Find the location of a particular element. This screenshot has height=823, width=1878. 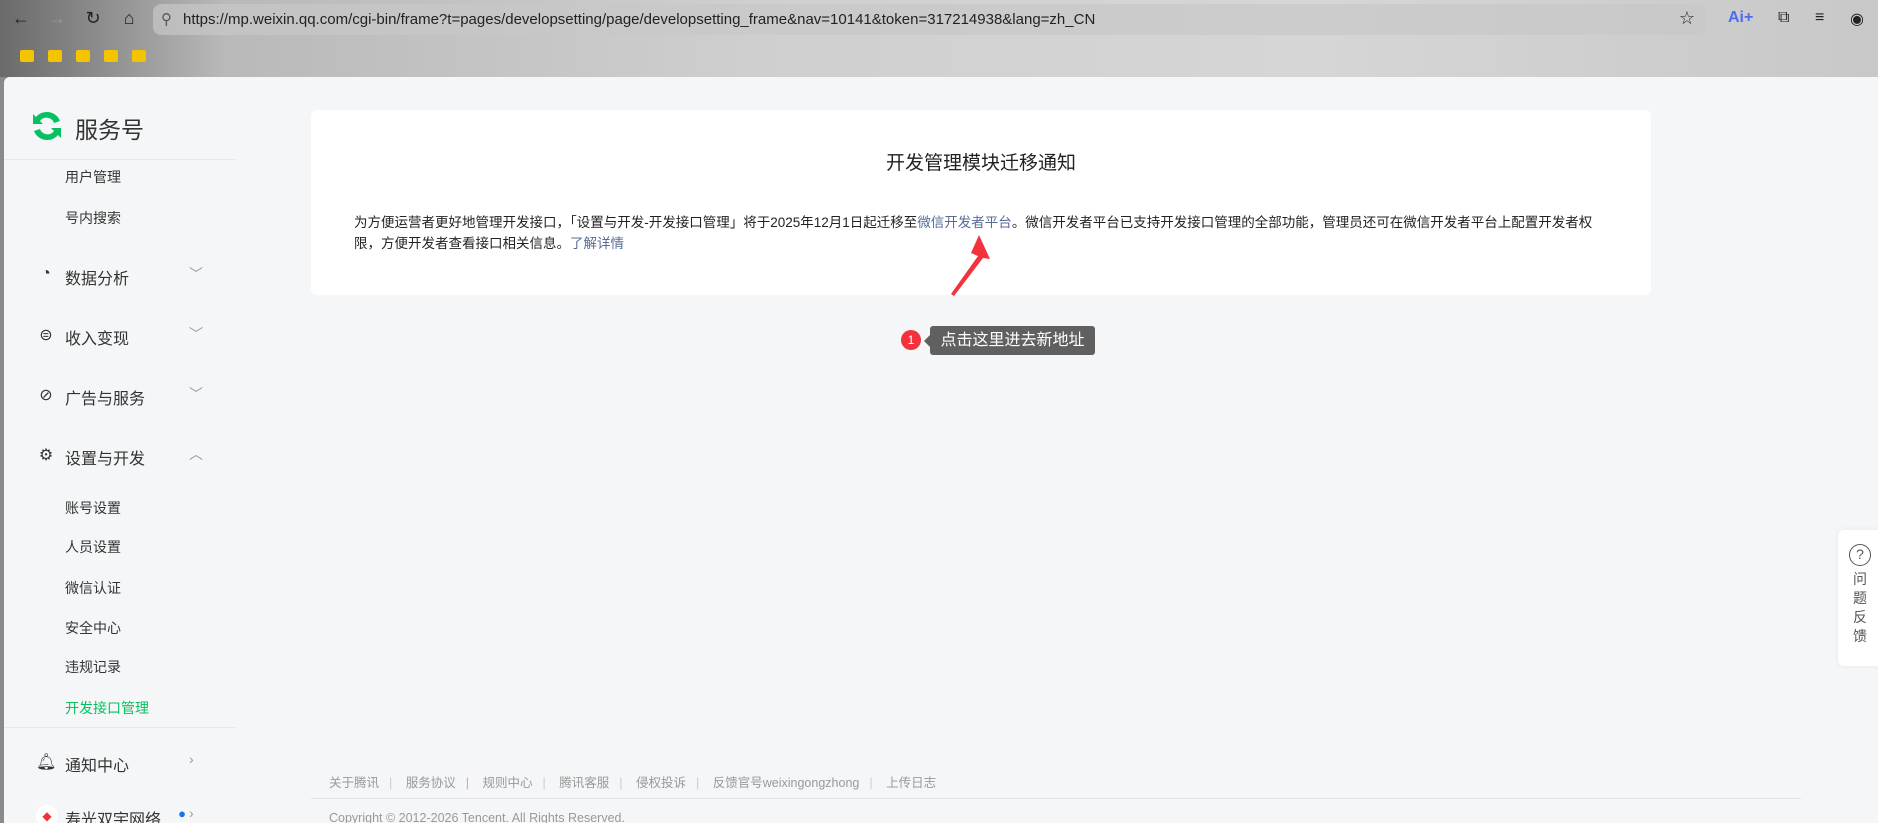

back-icon: ← is located at coordinates (21, 18).